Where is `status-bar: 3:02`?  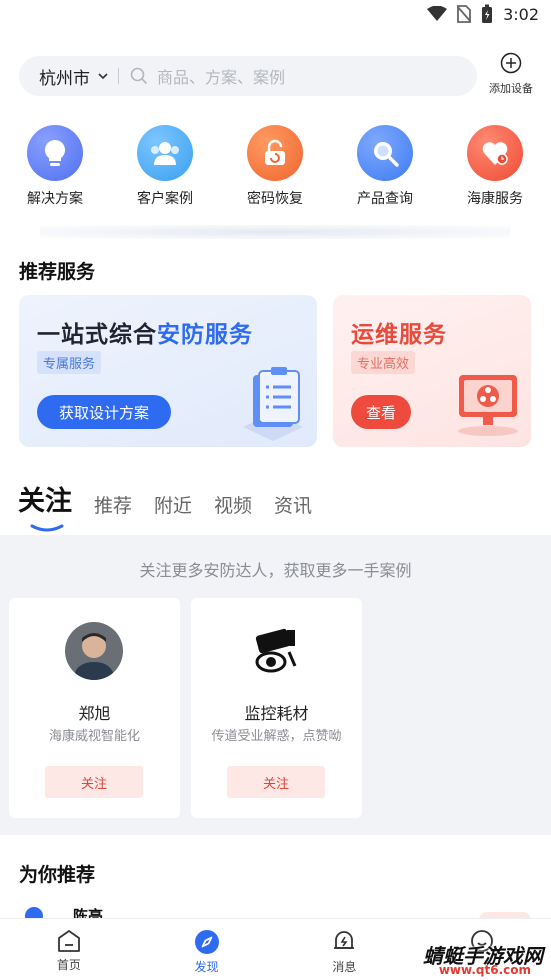
status-bar: 3:02 is located at coordinates (275, 15).